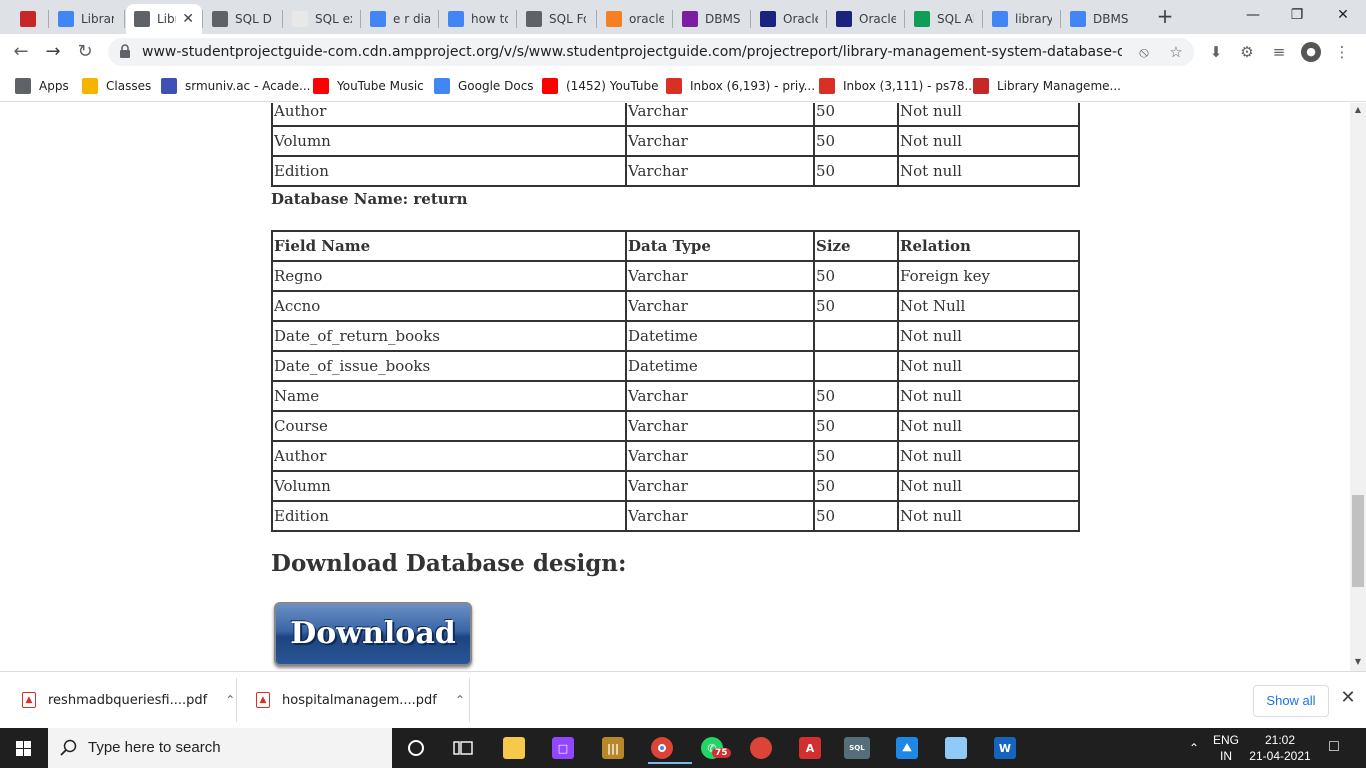  What do you see at coordinates (720, 115) in the screenshot?
I see `cell-data-type: Varchar` at bounding box center [720, 115].